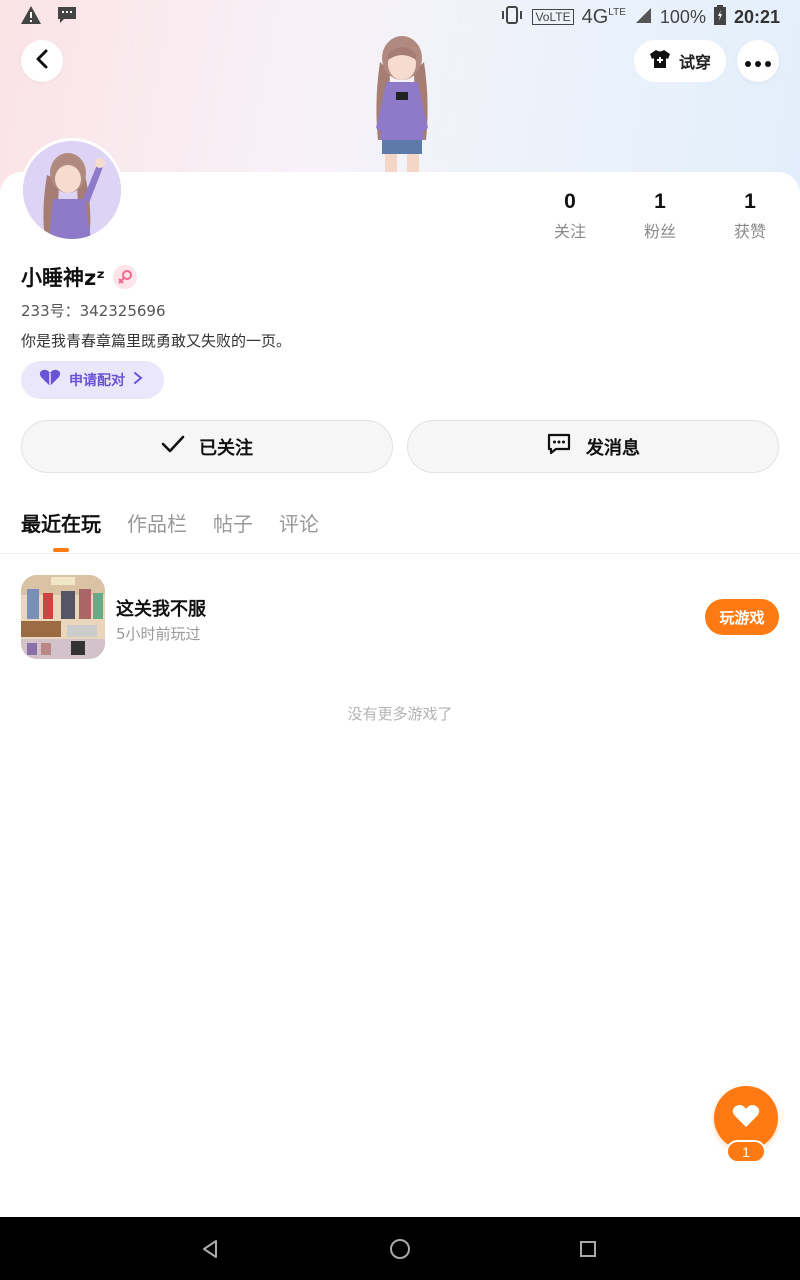  I want to click on followed-label: 已关注, so click(226, 448).